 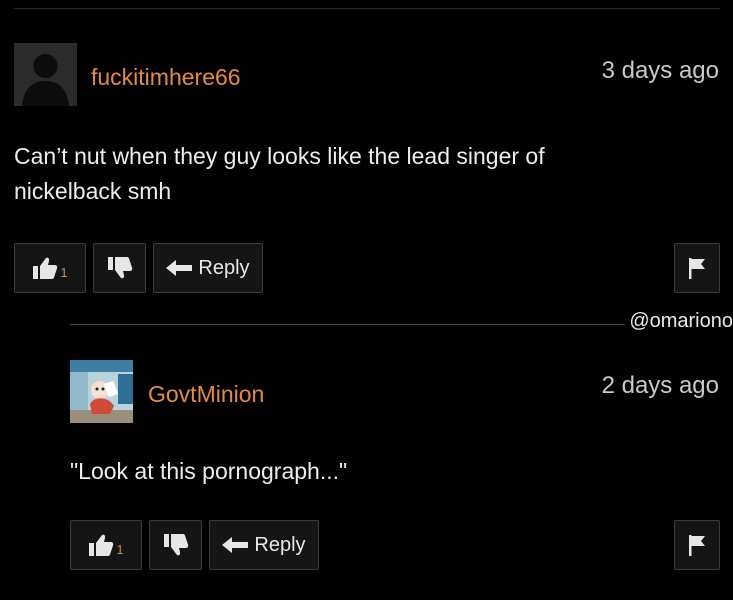 I want to click on cartoon-avatar-image, so click(x=101, y=391).